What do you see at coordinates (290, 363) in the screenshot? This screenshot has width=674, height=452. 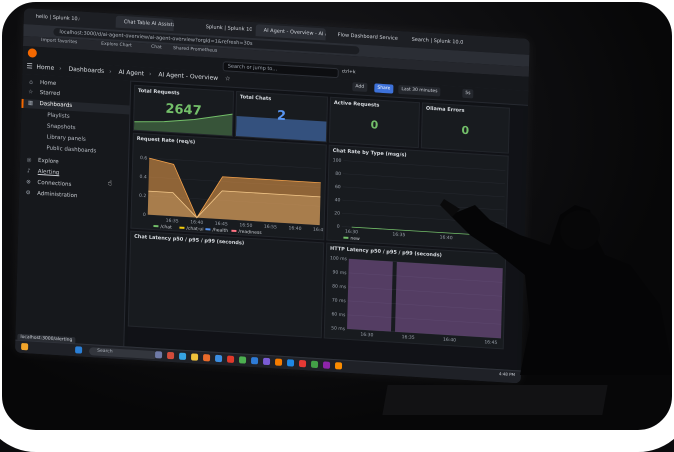 I see `vscode-icon` at bounding box center [290, 363].